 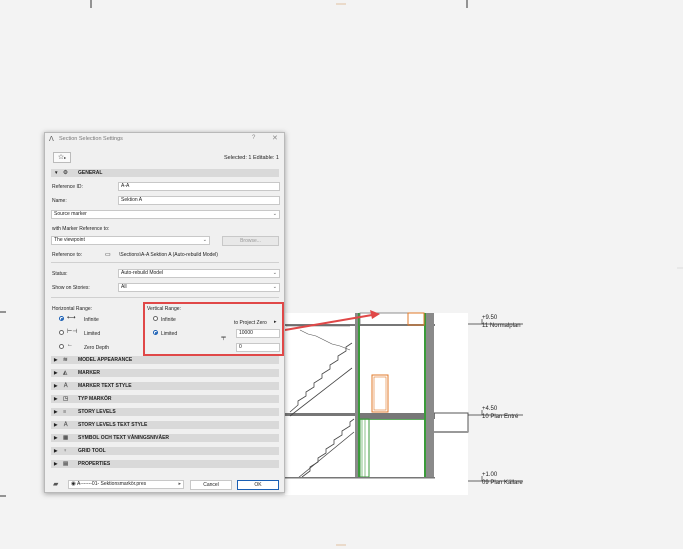 I want to click on h-zero-depth-icon: ←, so click(x=70, y=345).